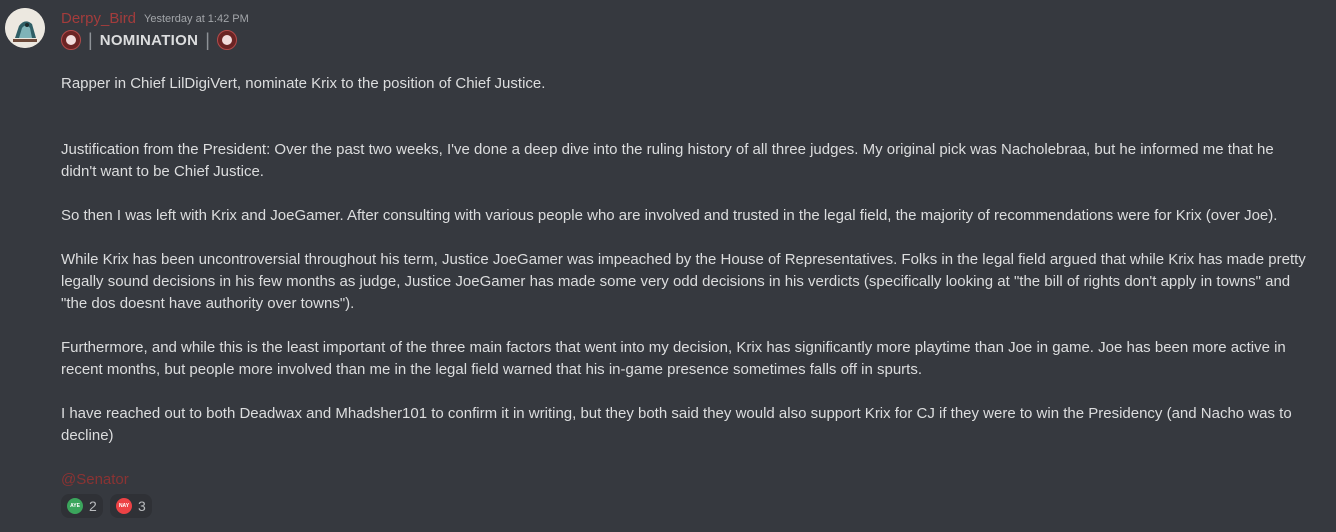 This screenshot has height=532, width=1336. Describe the element at coordinates (98, 18) in the screenshot. I see `author-name: Derpy_Bird` at that location.